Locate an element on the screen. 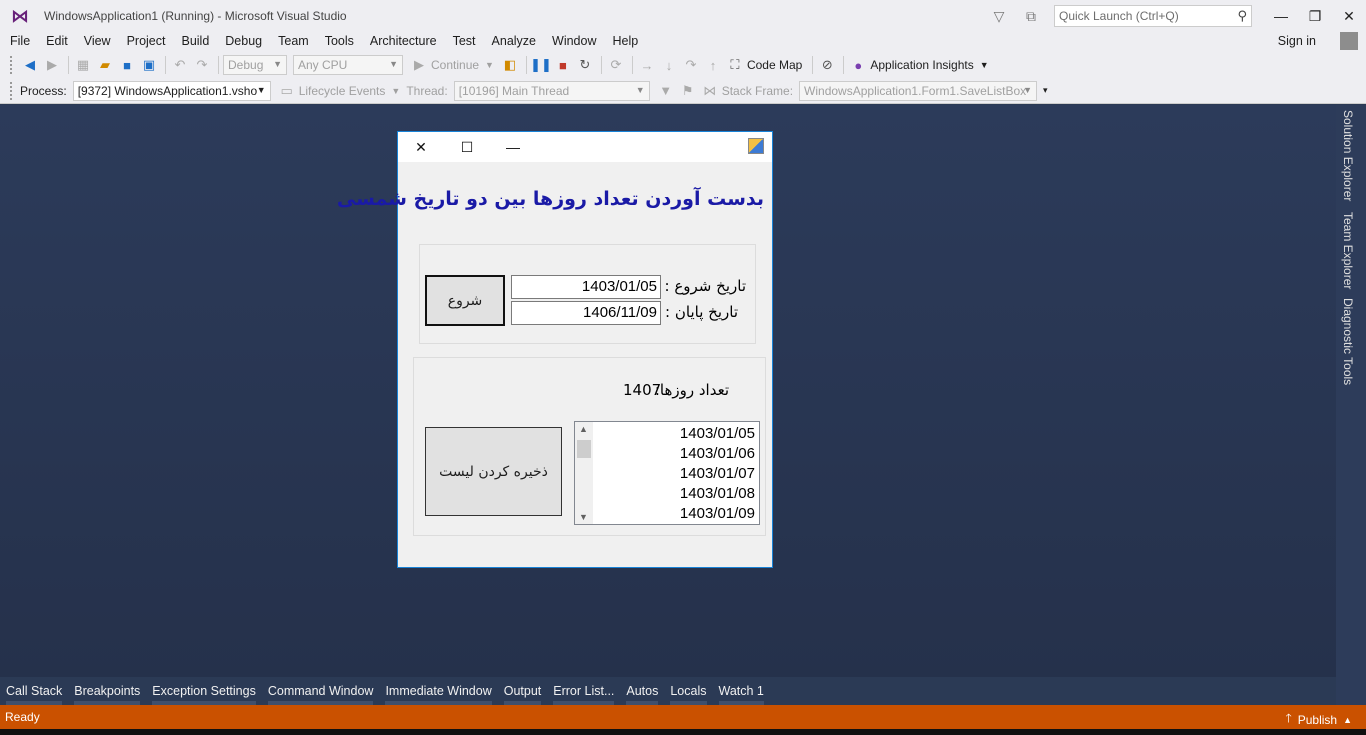 The height and width of the screenshot is (735, 1366). feedback-icon: ⧉ is located at coordinates (1031, 16).